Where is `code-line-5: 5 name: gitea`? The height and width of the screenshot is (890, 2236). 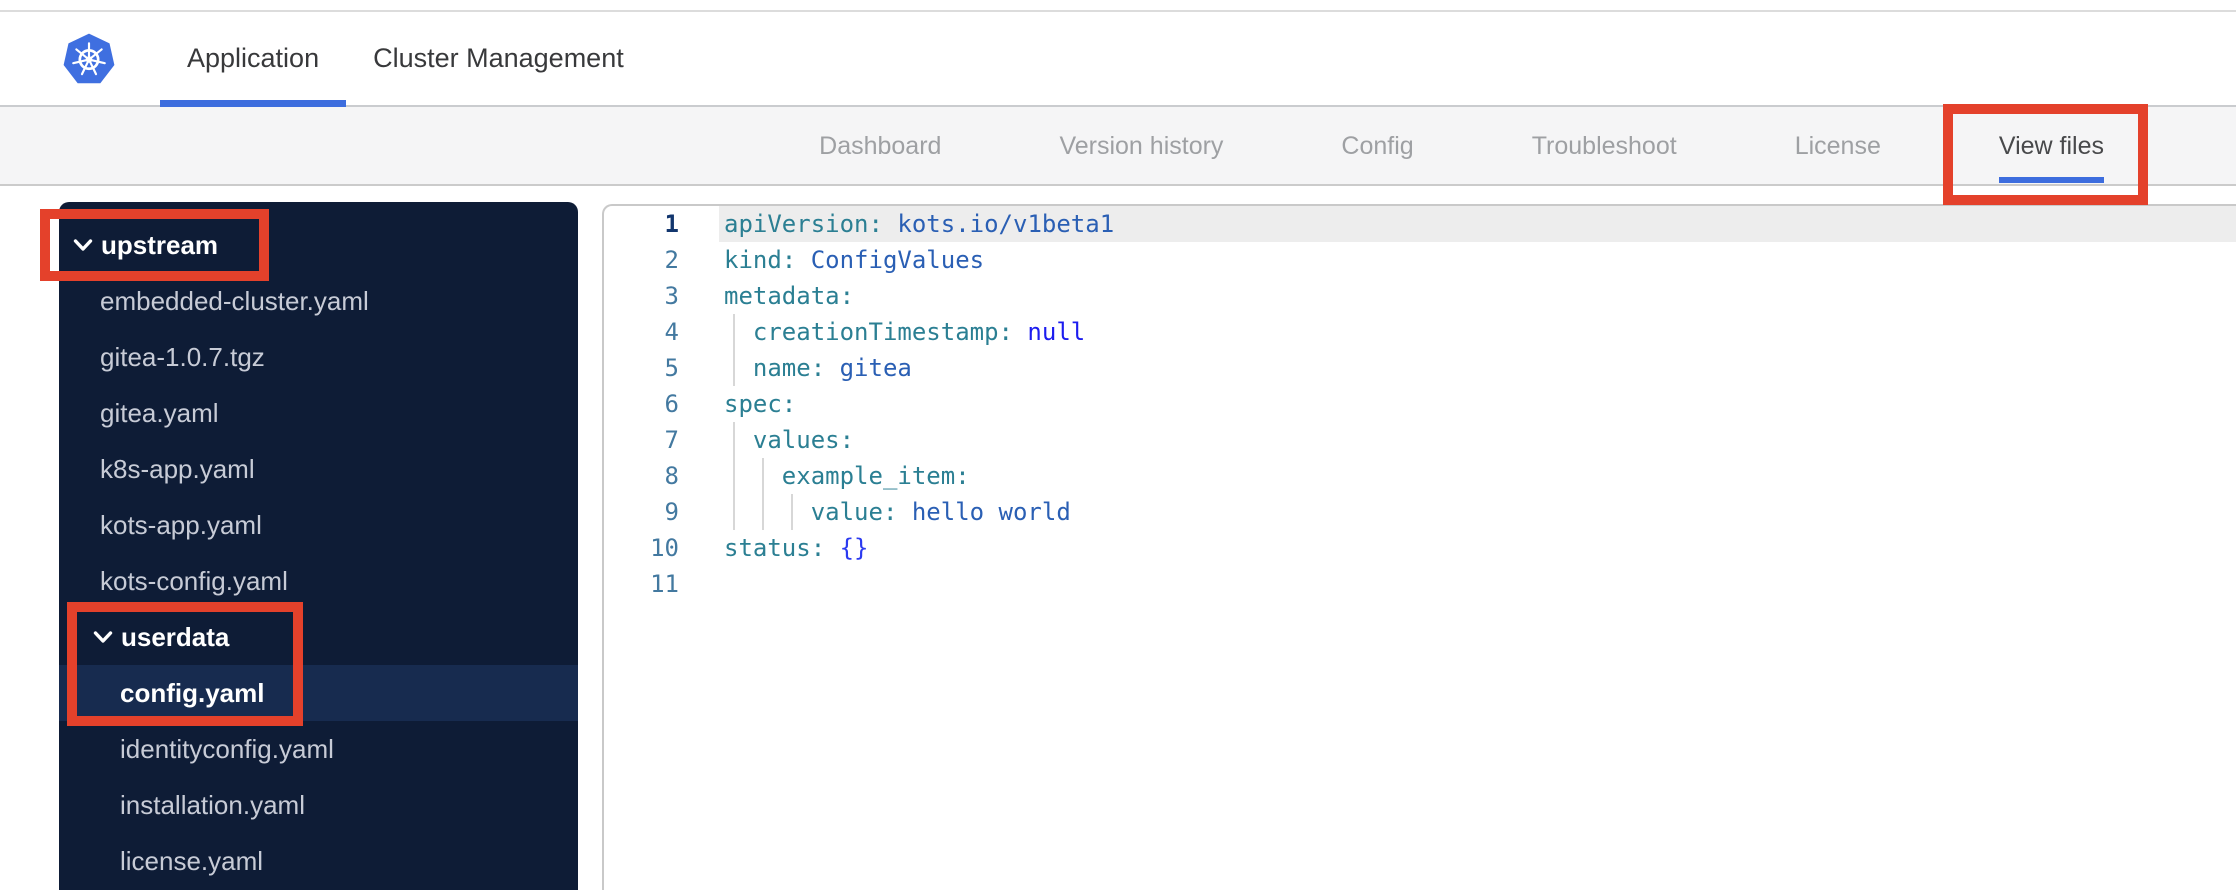 code-line-5: 5 name: gitea is located at coordinates (1420, 368).